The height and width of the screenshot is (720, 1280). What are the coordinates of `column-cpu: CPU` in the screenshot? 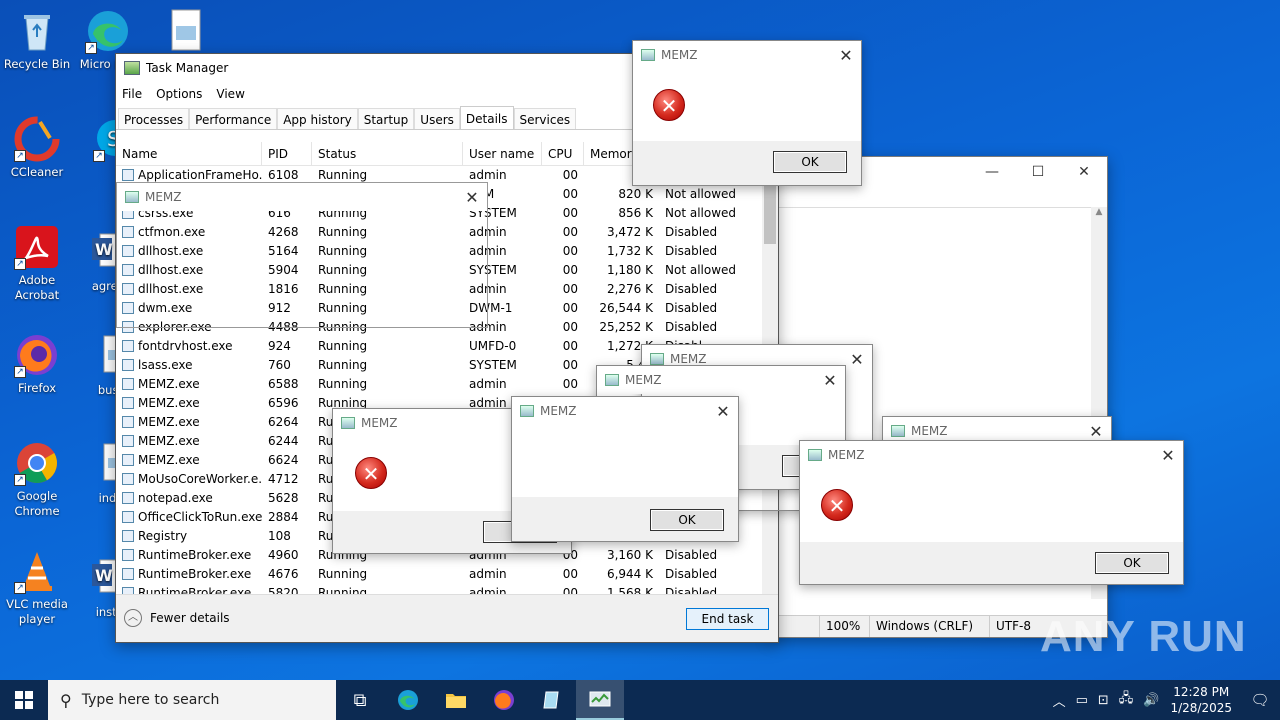 It's located at (563, 153).